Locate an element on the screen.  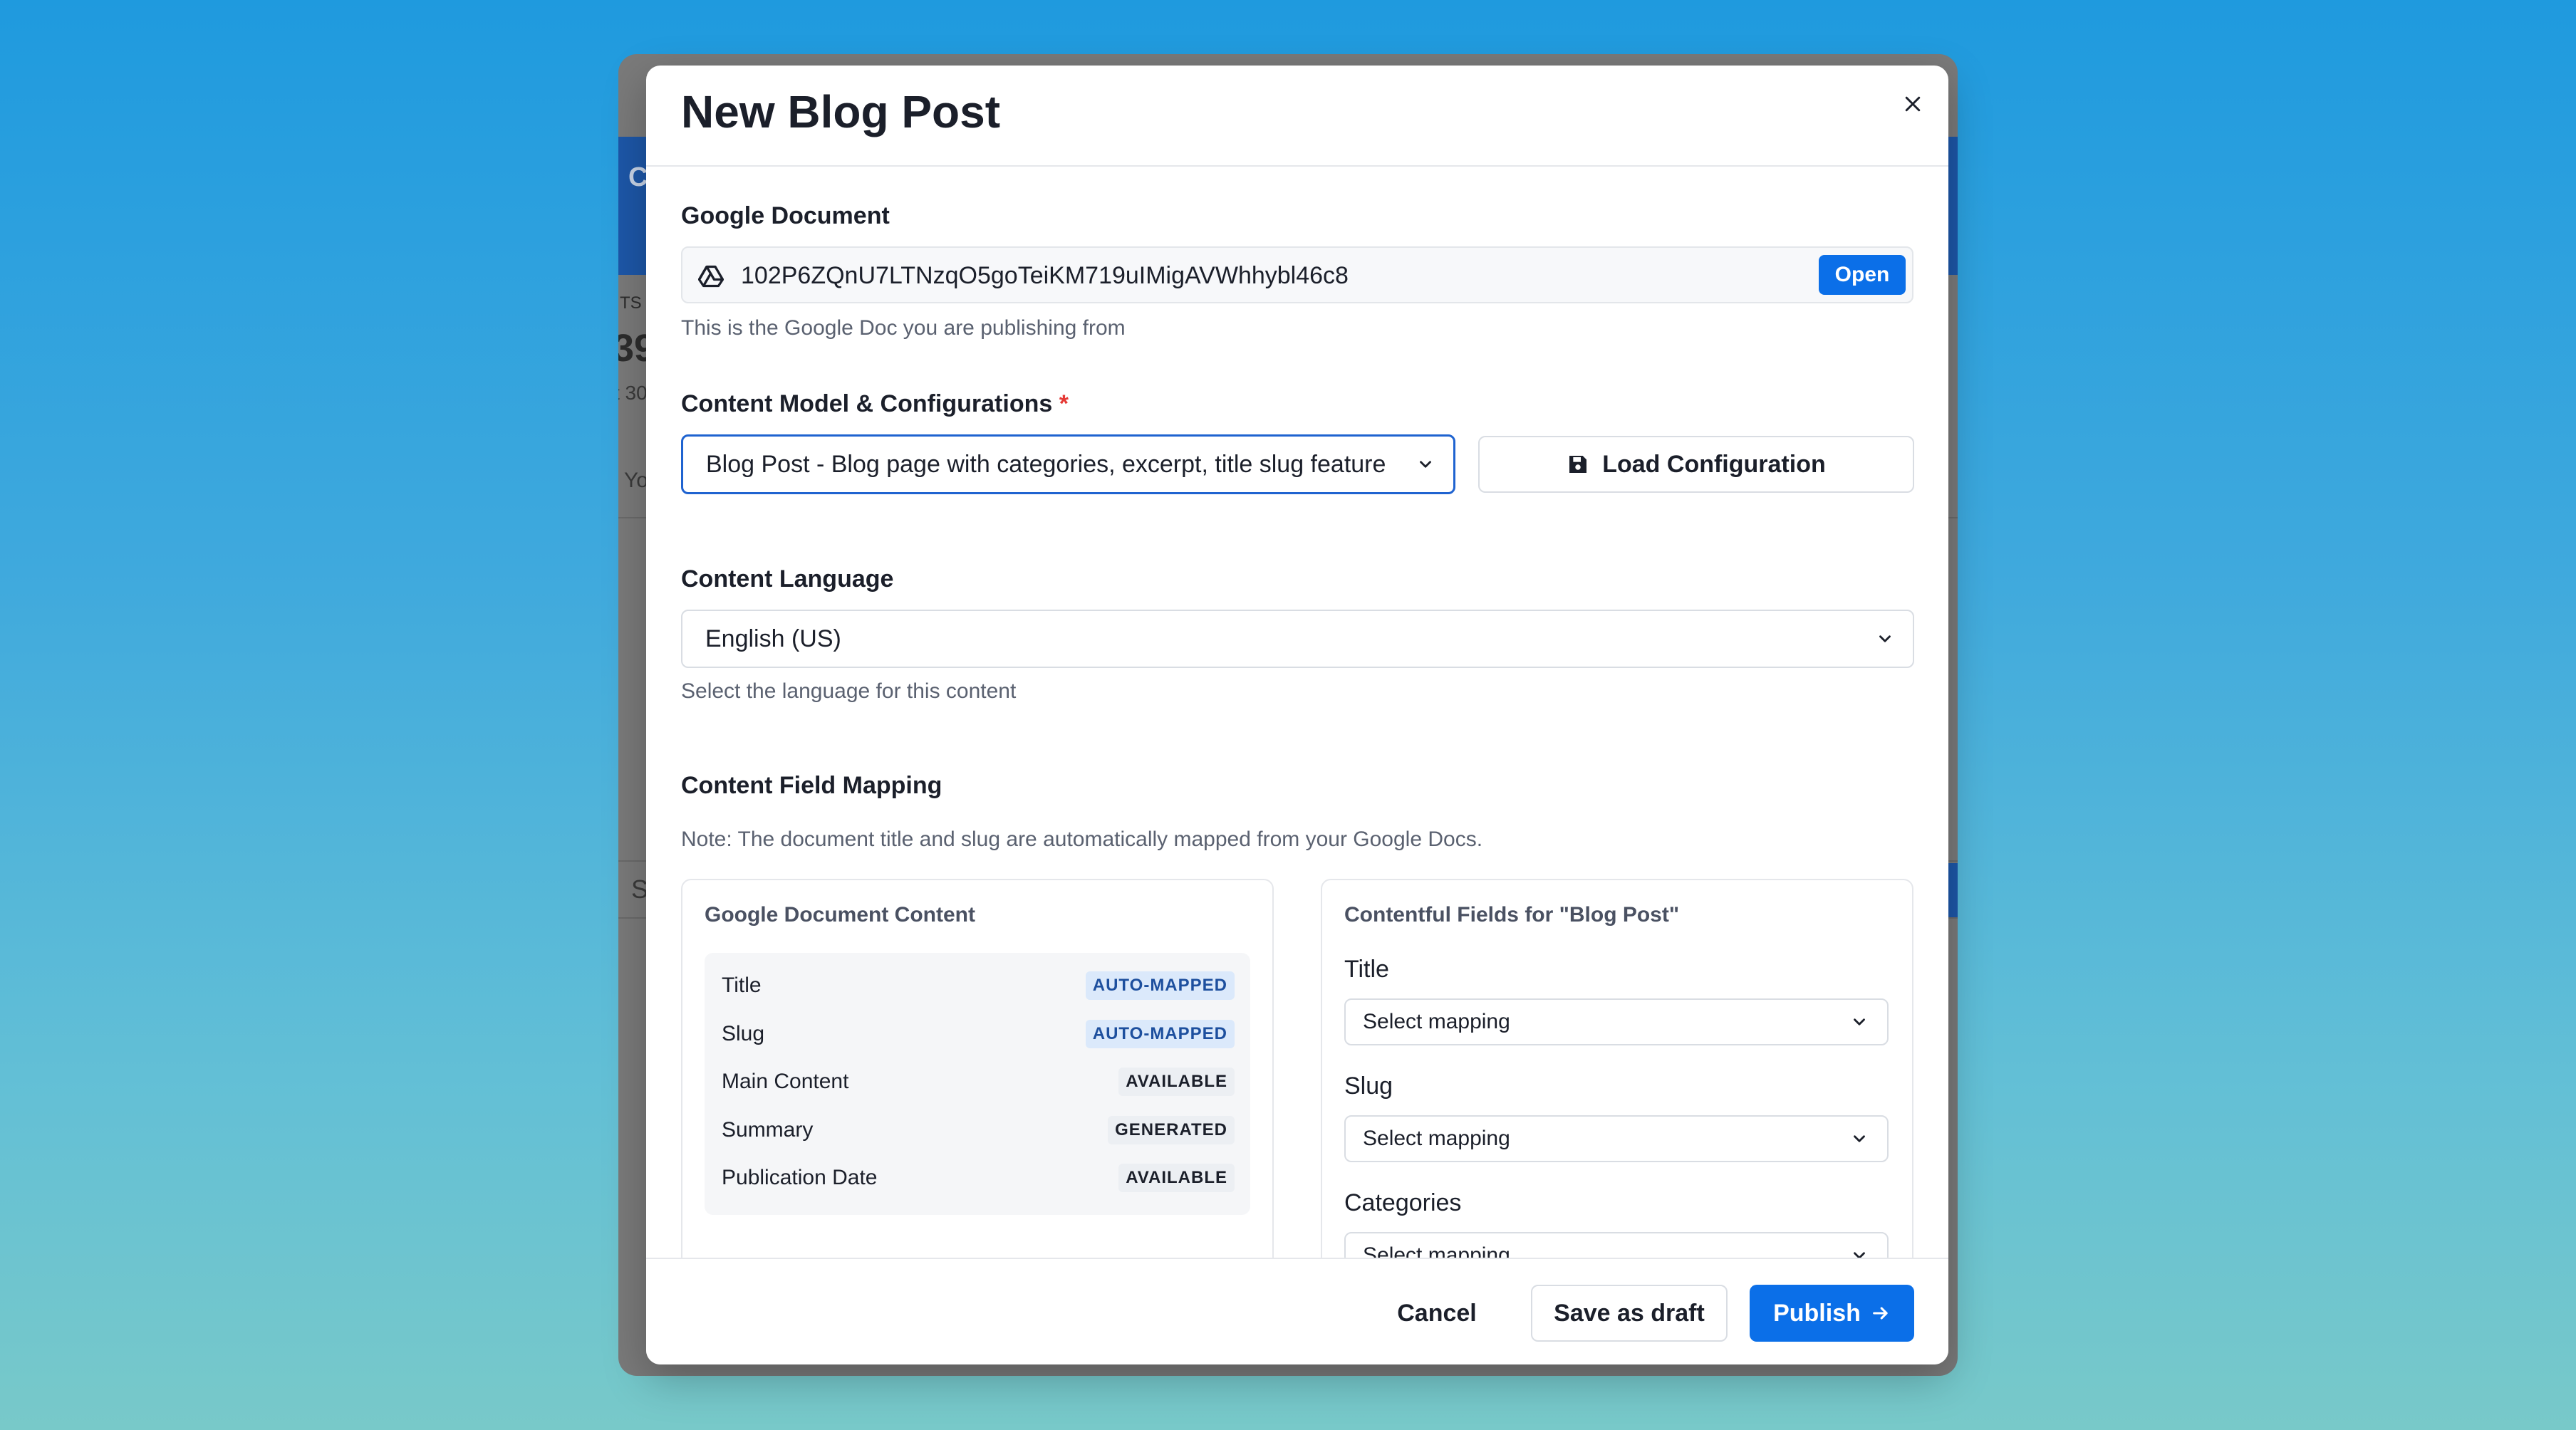
content-language-select: English (US) is located at coordinates (1297, 639).